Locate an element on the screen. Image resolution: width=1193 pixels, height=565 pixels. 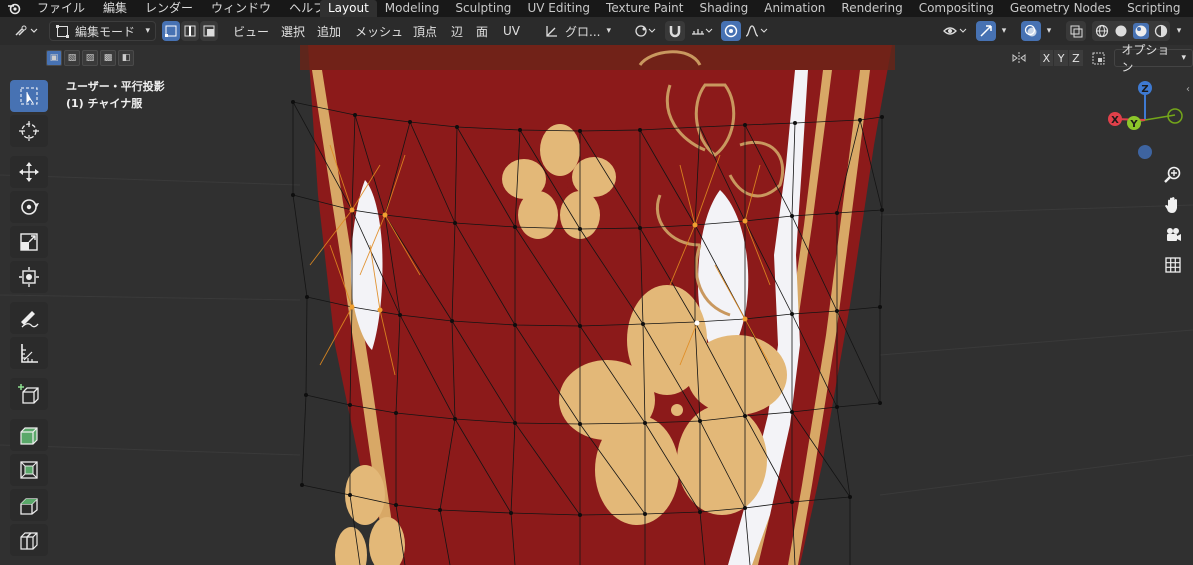
move-icon is located at coordinates (29, 172).